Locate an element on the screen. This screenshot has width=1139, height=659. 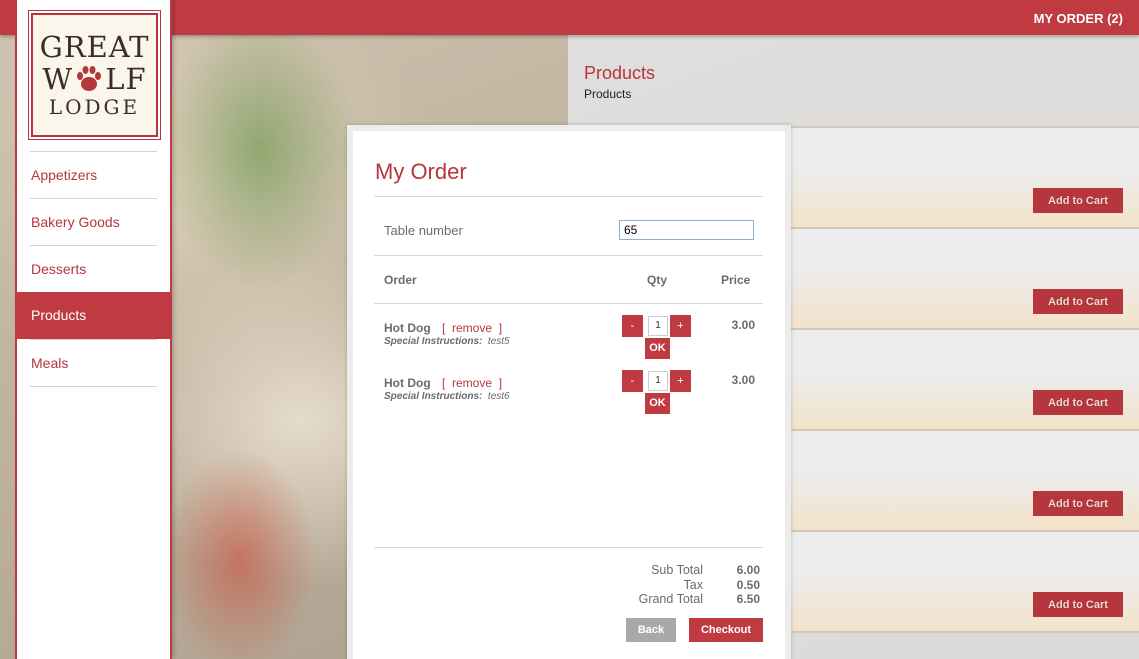
order-column-header: Order is located at coordinates (400, 280).